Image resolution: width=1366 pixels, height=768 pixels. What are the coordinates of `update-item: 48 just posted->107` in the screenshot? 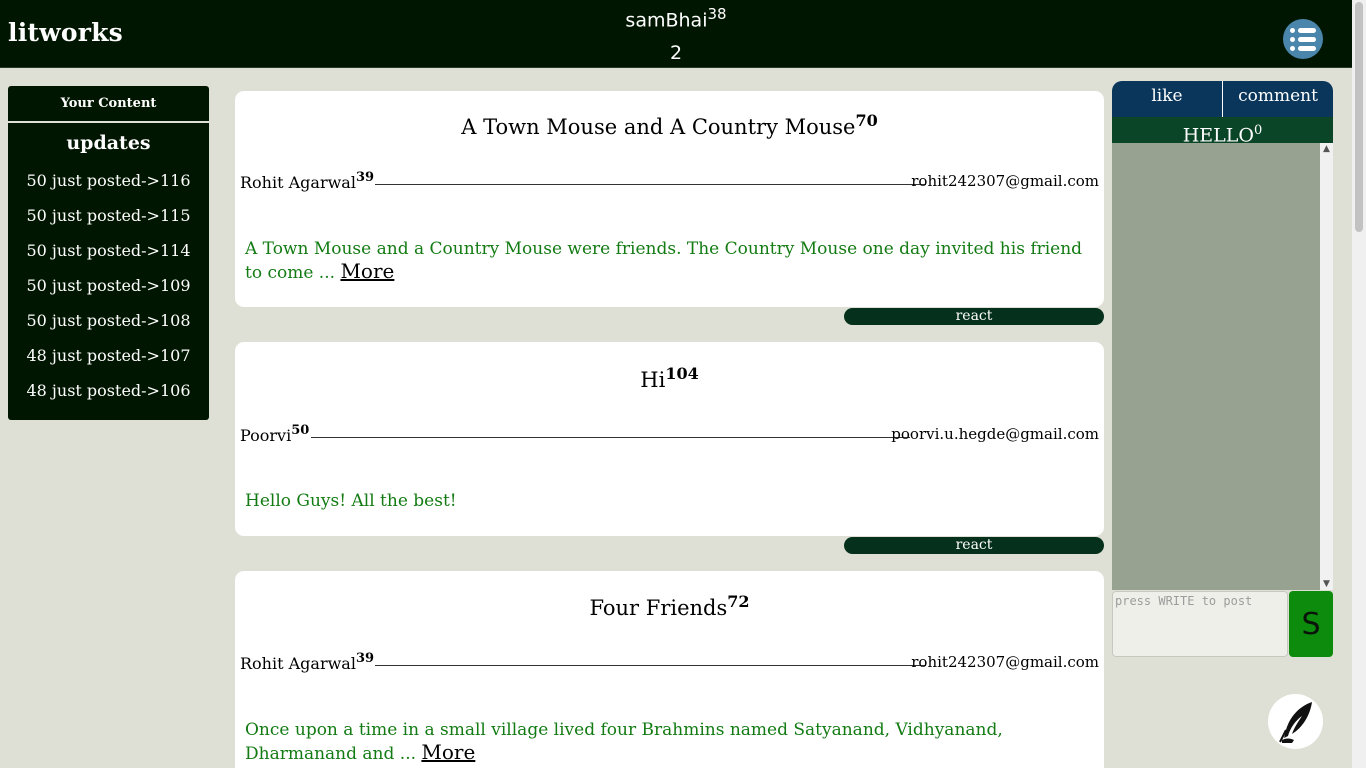 It's located at (108, 355).